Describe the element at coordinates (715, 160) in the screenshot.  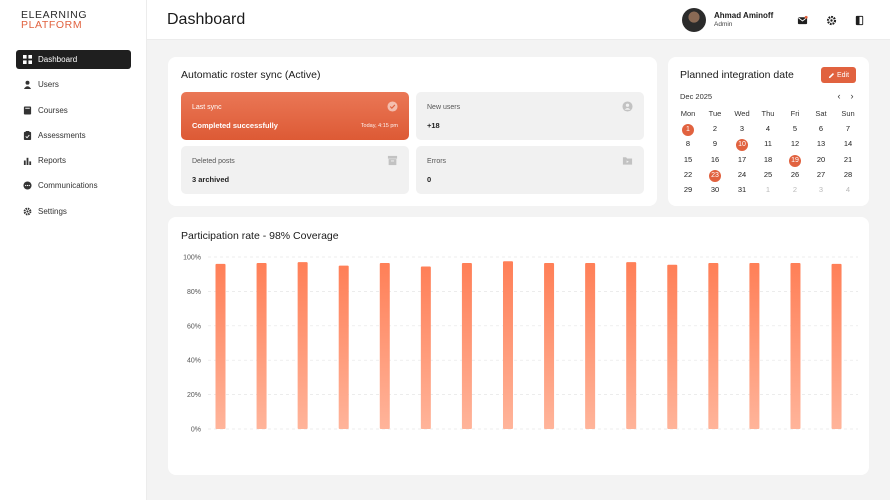
I see `calendar-day: 16` at that location.